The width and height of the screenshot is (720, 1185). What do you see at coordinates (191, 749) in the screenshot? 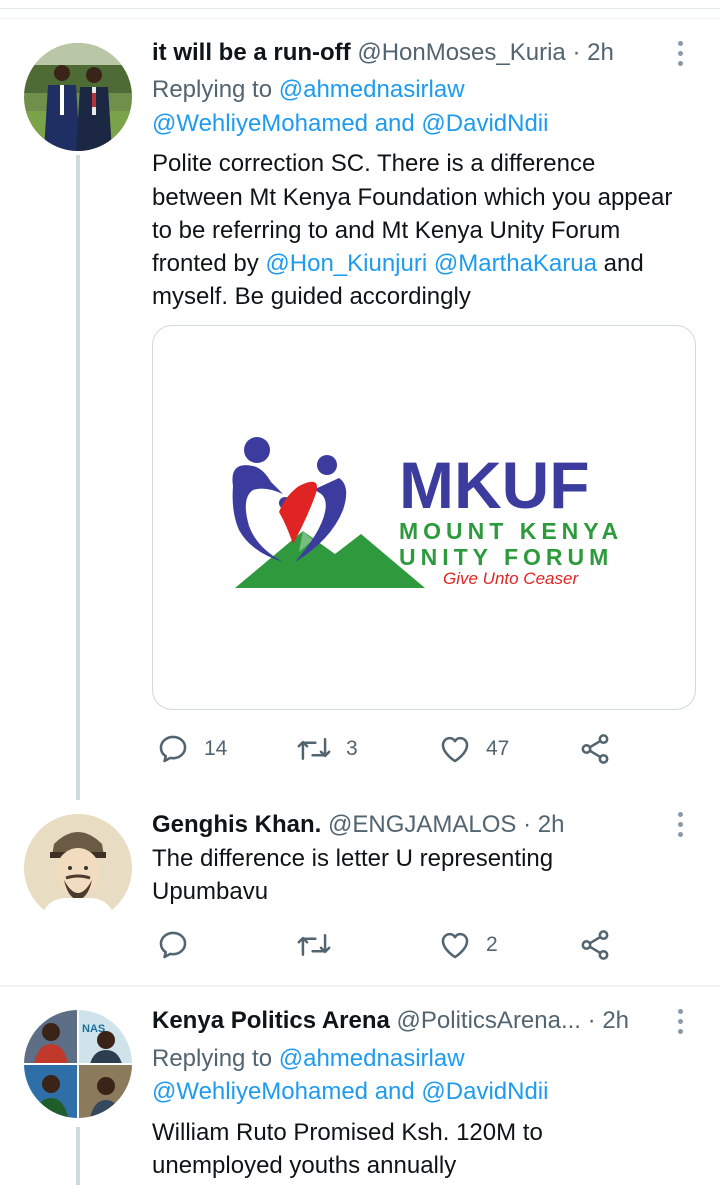
I see `reply-button: 14` at bounding box center [191, 749].